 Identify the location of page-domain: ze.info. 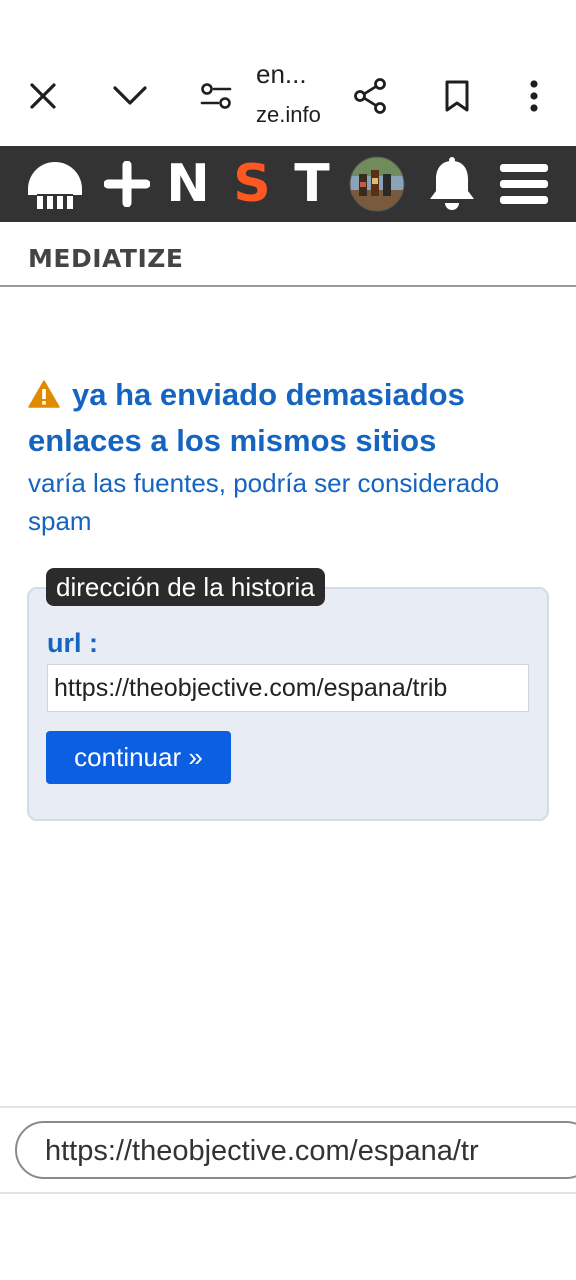
(296, 115).